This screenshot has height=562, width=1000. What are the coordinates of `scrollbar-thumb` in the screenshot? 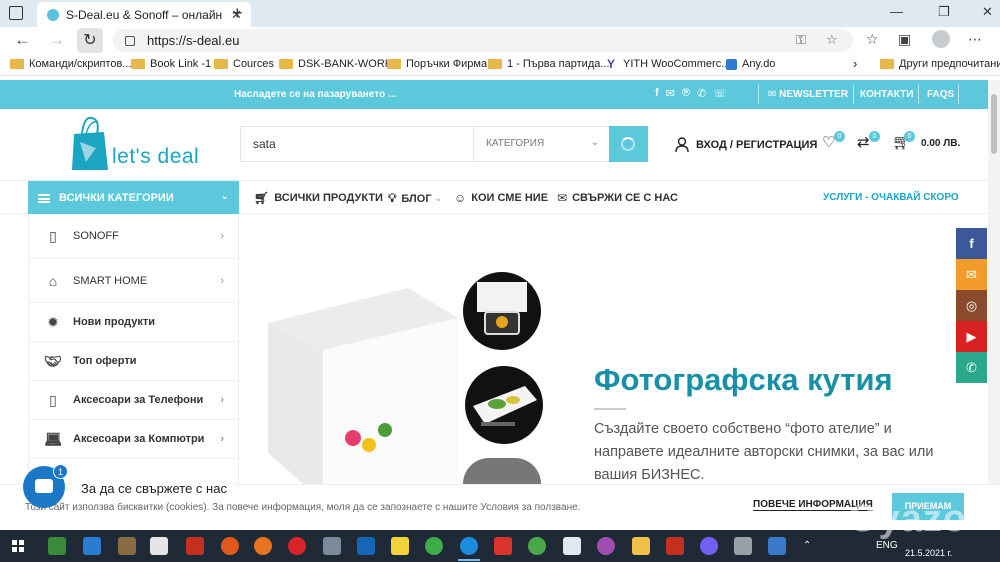 It's located at (994, 124).